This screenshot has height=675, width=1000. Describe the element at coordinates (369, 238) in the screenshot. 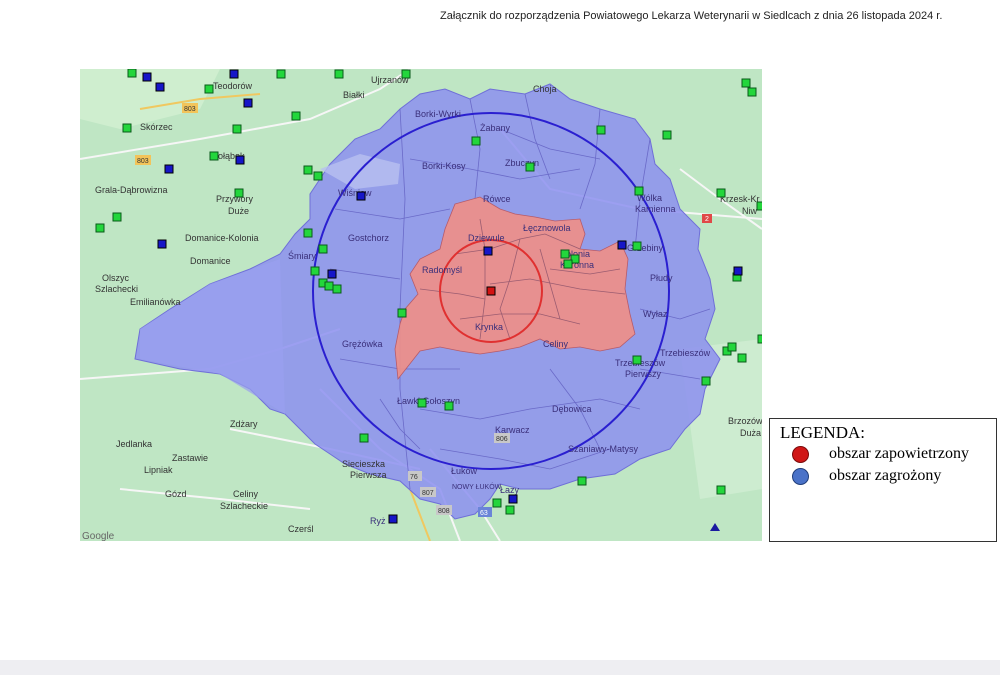

I see `svg-text: Gostchorz` at that location.